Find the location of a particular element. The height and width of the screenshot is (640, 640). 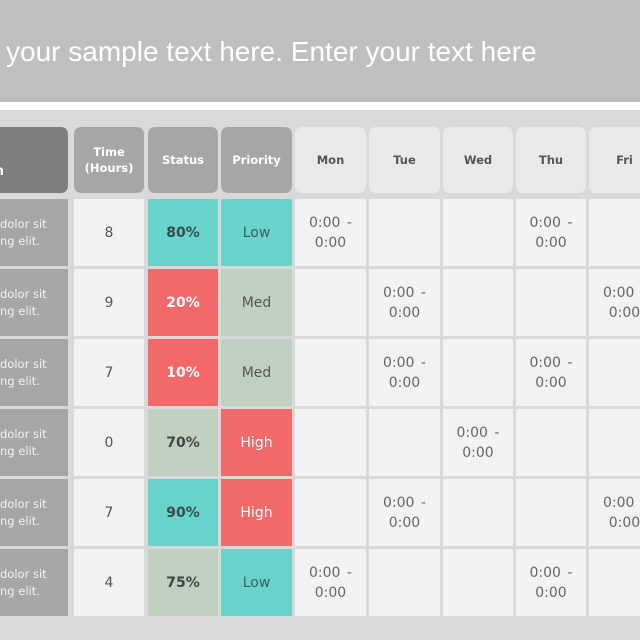

status-badge: 10% is located at coordinates (183, 372).